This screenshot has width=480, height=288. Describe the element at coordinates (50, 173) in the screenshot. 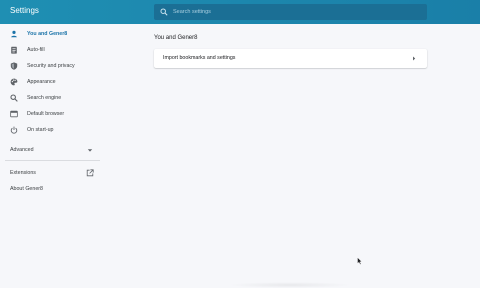

I see `sidebar-item-extensions: Extensions` at that location.